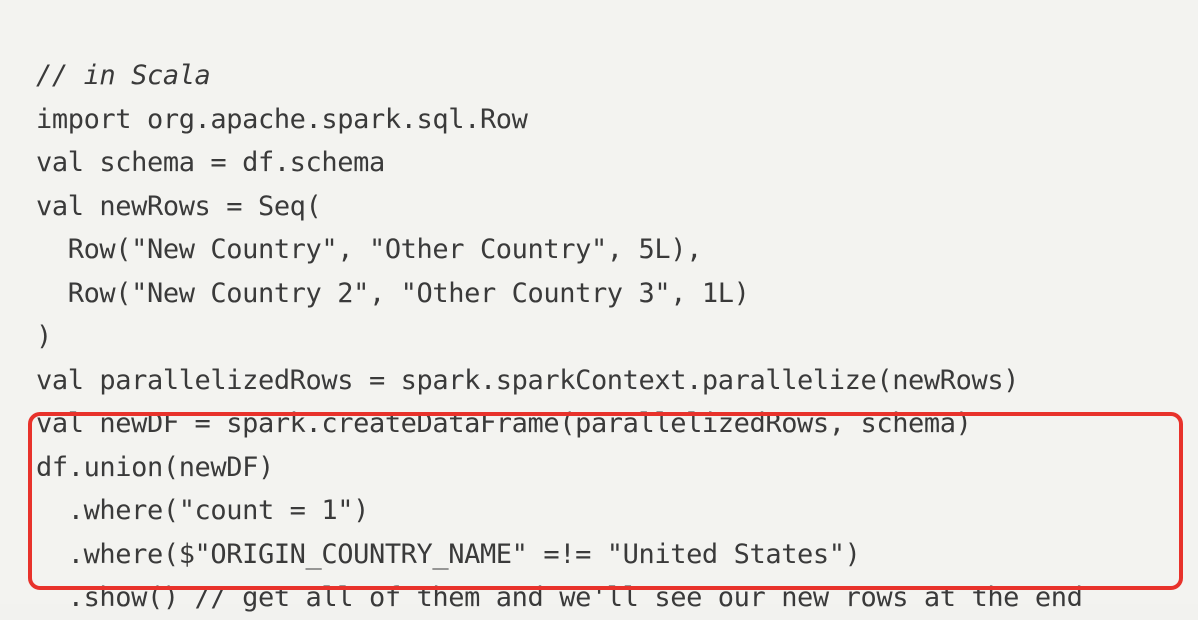 Image resolution: width=1198 pixels, height=620 pixels. Describe the element at coordinates (44, 336) in the screenshot. I see `code-line-newrows-end: )` at that location.